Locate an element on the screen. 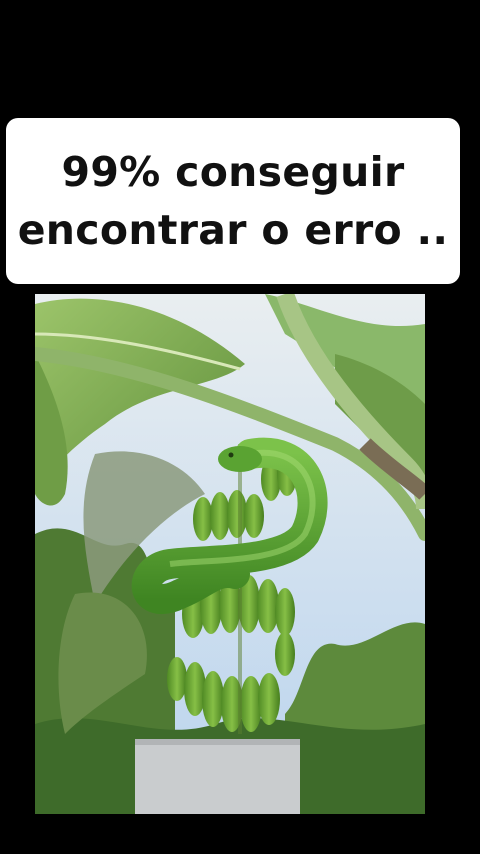 This screenshot has width=480, height=854. grey-wall is located at coordinates (217, 776).